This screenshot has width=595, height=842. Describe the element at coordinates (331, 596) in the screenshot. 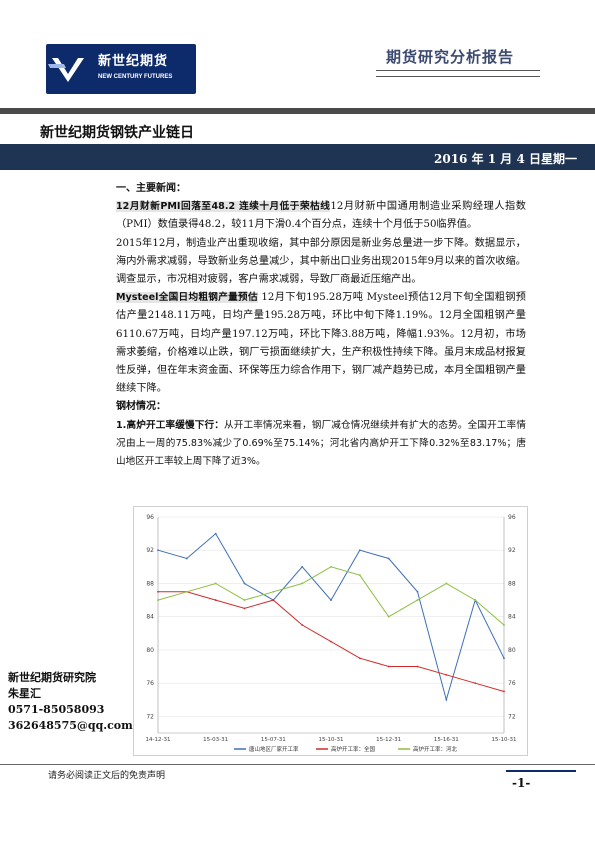

I see `series-line` at that location.